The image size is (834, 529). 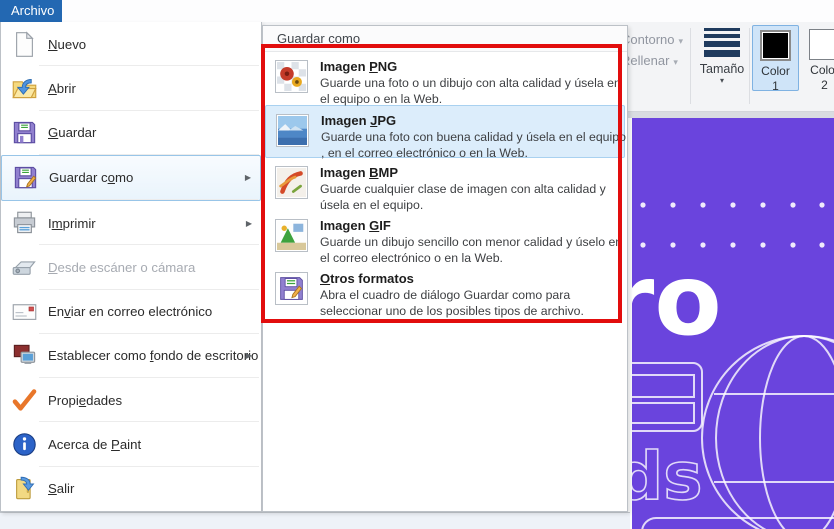 I want to click on save-as-icon, so click(x=25, y=177).